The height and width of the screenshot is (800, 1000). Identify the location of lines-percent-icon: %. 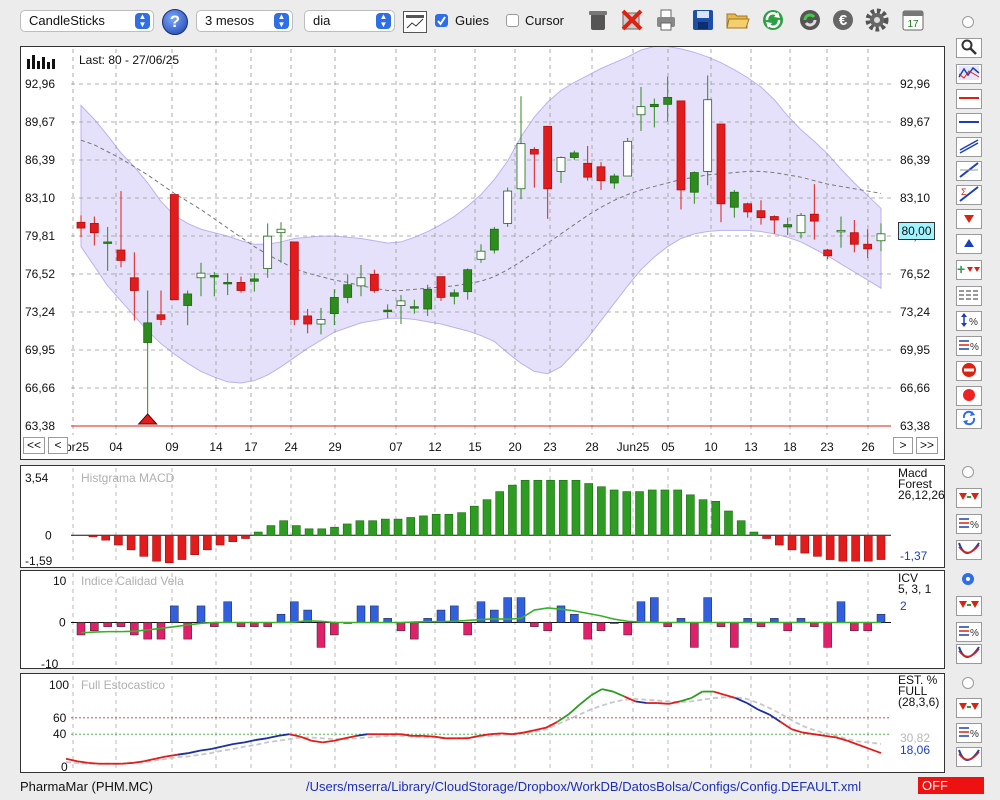
(969, 524).